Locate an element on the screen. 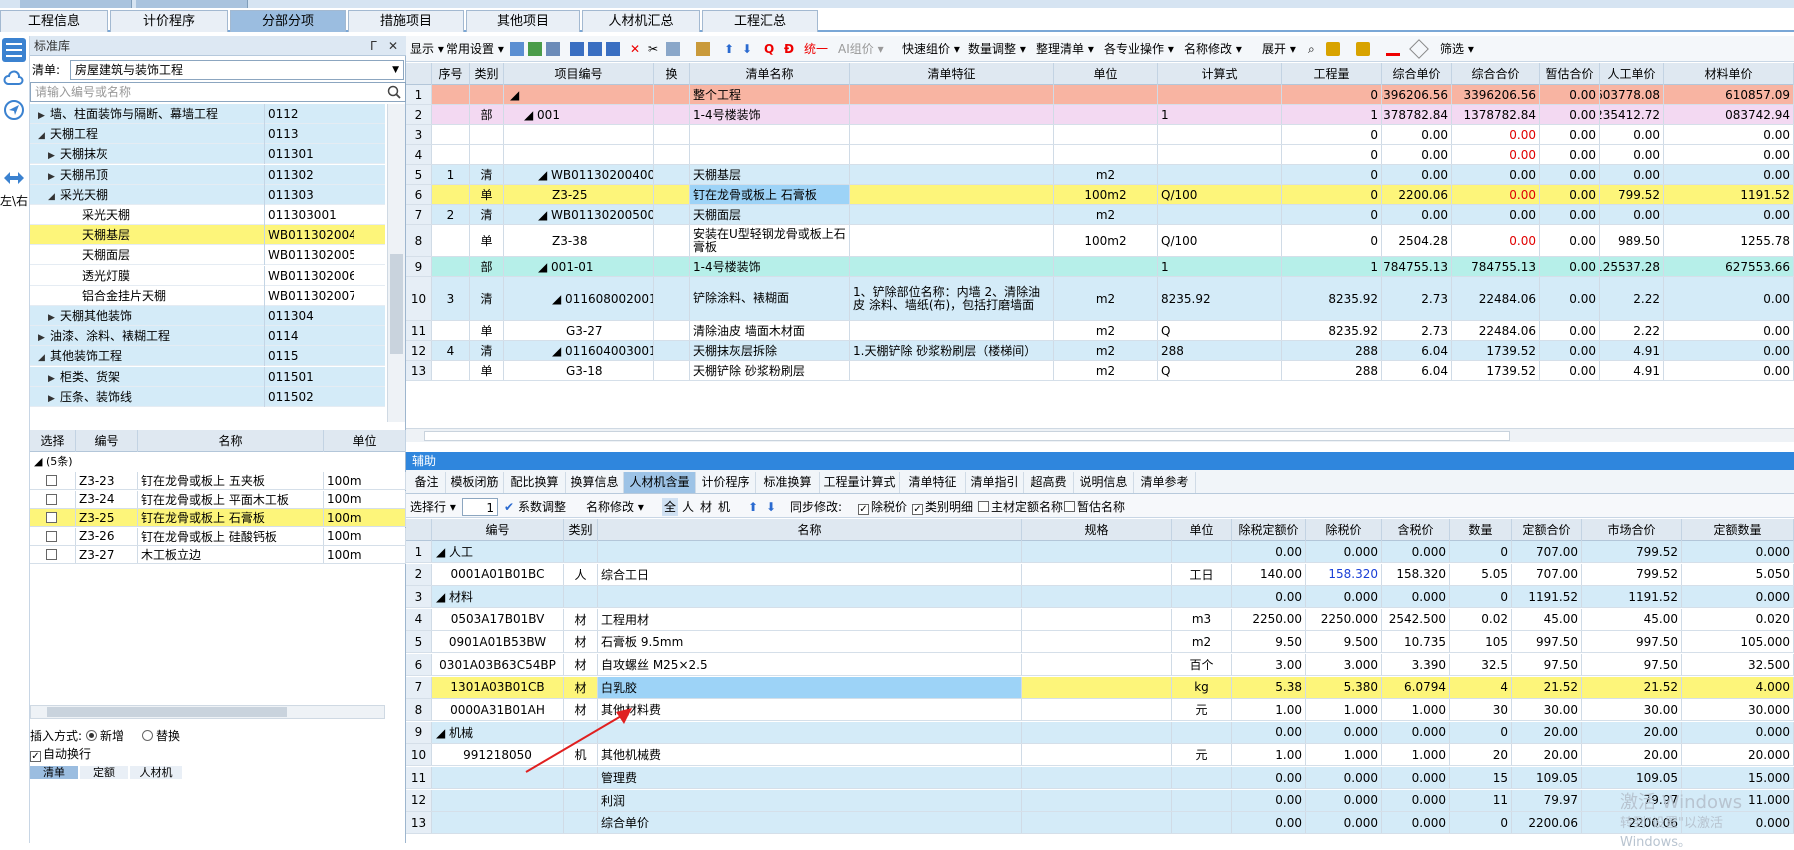 This screenshot has width=1794, height=850. main-cell-up: 784755.13 is located at coordinates (1417, 266).